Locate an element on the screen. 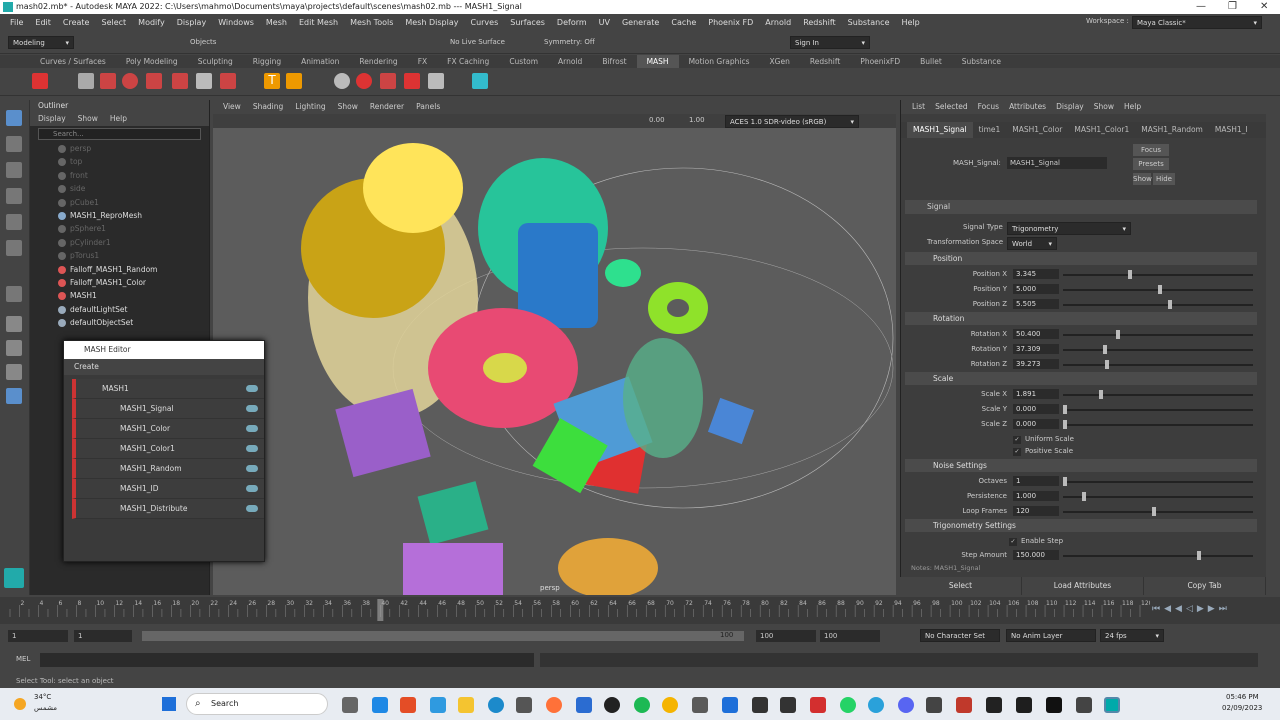  attr-value-field: 5.505 is located at coordinates (1036, 304).